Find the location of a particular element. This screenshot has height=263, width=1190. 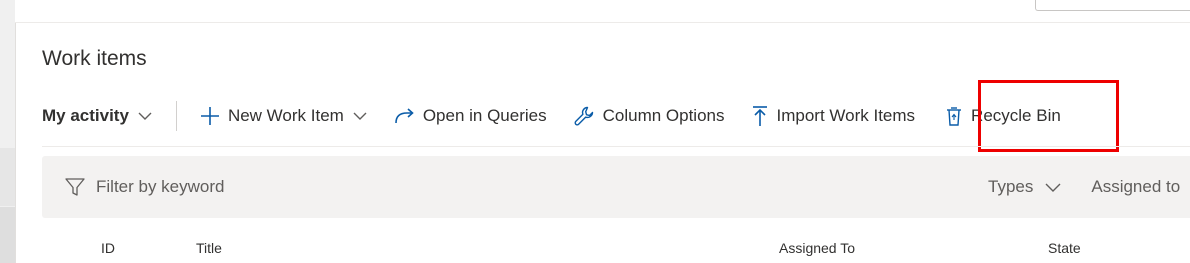

types-filter: Types is located at coordinates (1024, 187).